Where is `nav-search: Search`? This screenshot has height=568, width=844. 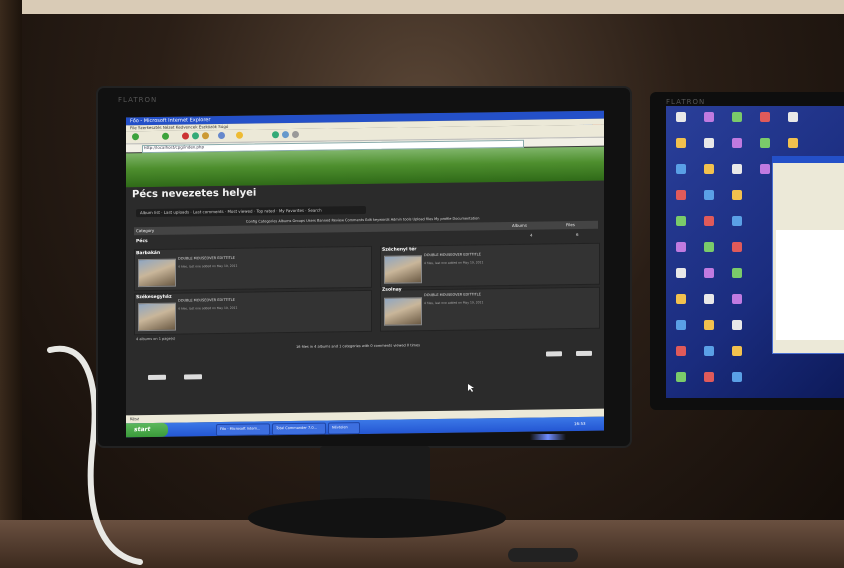 nav-search: Search is located at coordinates (315, 210).